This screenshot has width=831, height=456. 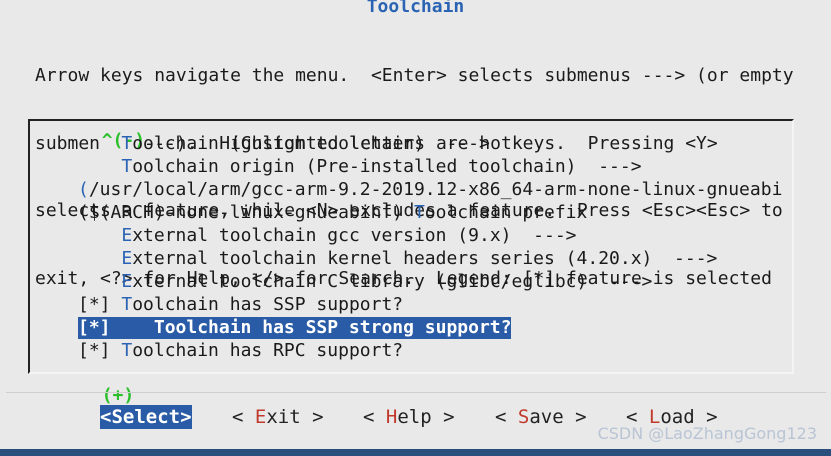 What do you see at coordinates (146, 417) in the screenshot?
I see `select-button: <Select>` at bounding box center [146, 417].